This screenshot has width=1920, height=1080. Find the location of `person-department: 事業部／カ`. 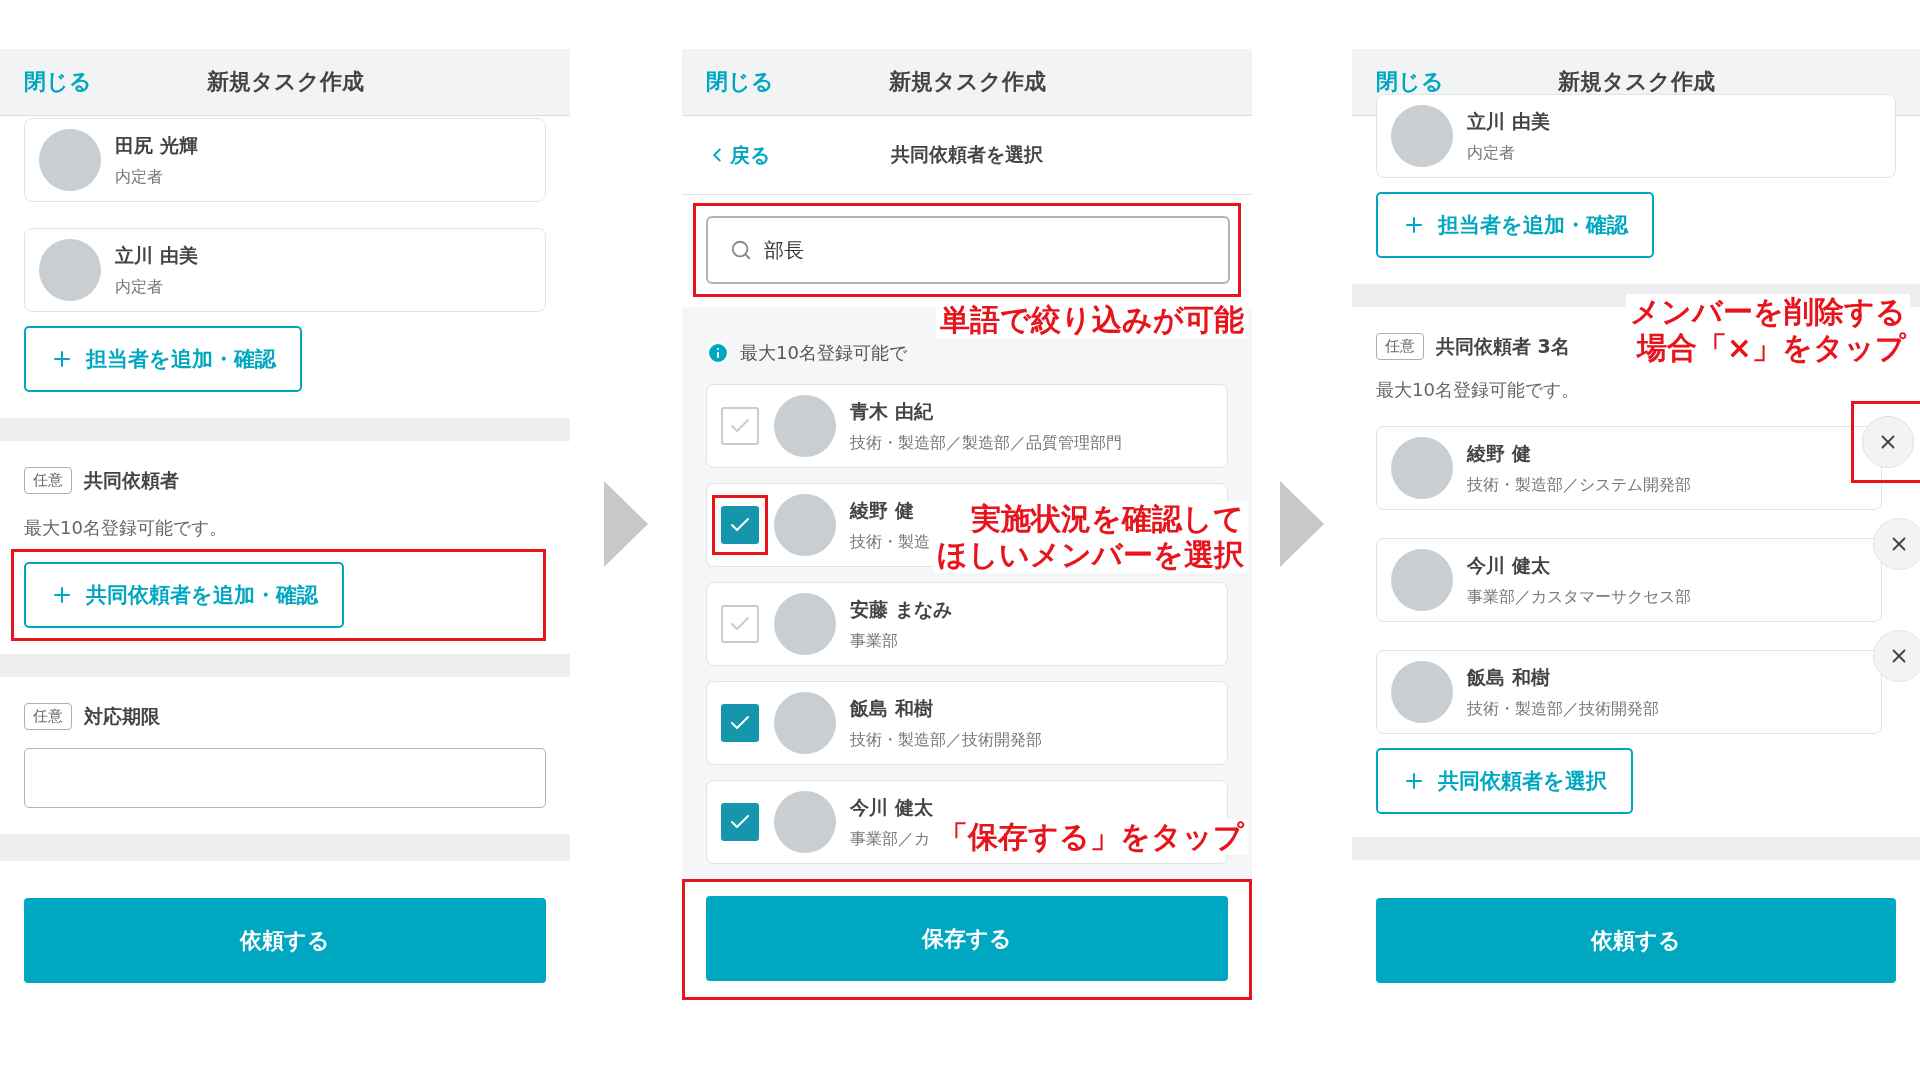

person-department: 事業部／カ is located at coordinates (890, 839).